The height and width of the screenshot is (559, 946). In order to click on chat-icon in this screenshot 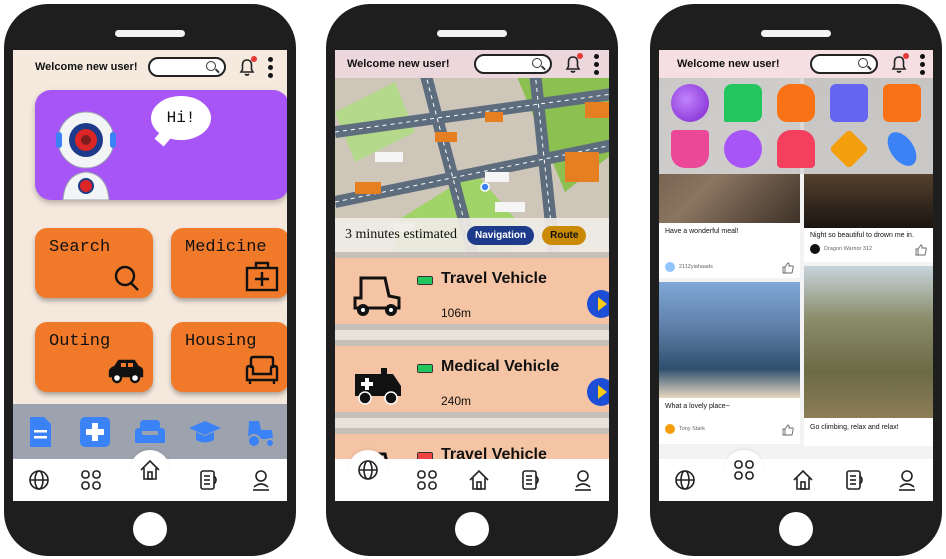, I will do `click(742, 103)`.